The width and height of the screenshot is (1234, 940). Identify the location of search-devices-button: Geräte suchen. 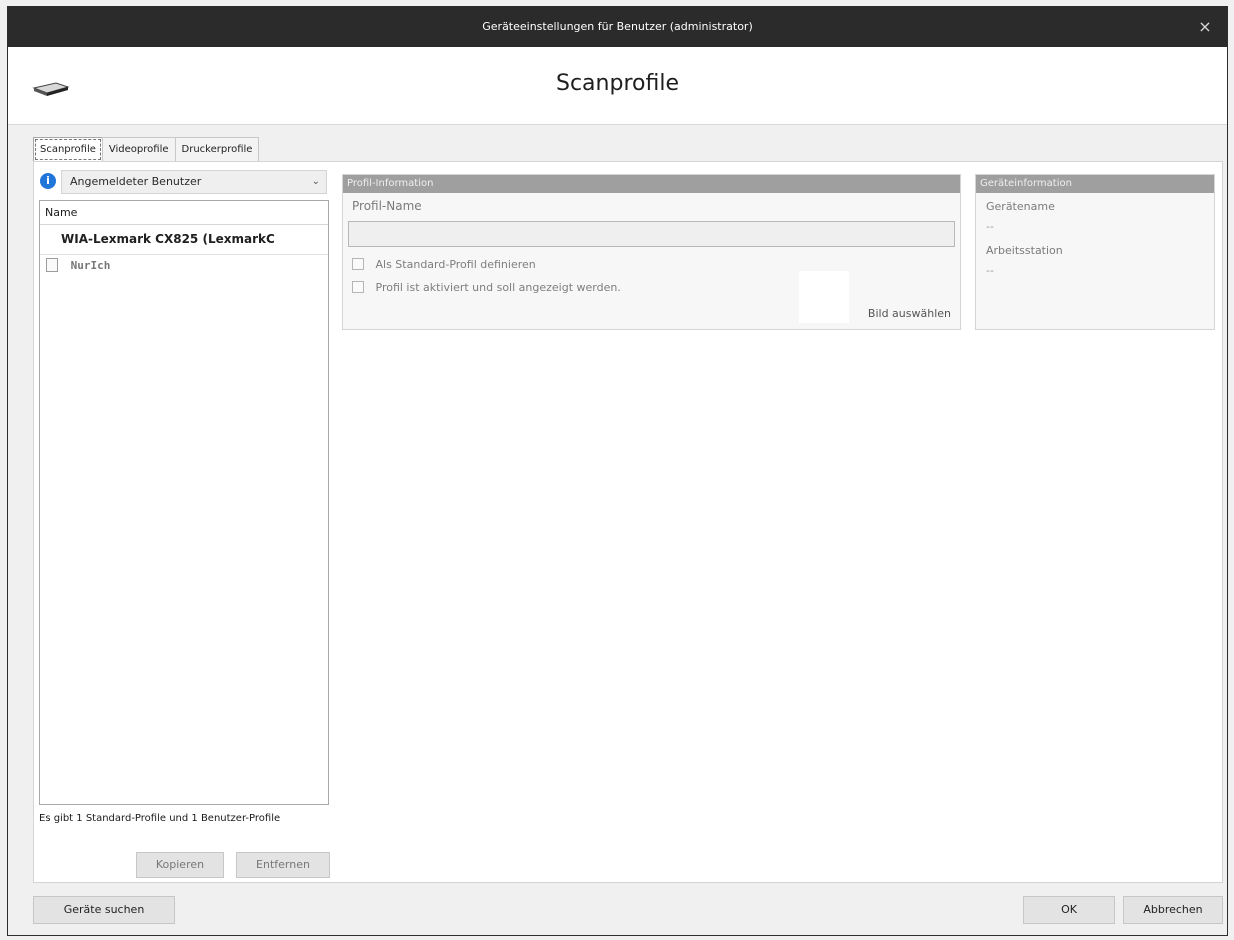
(104, 910).